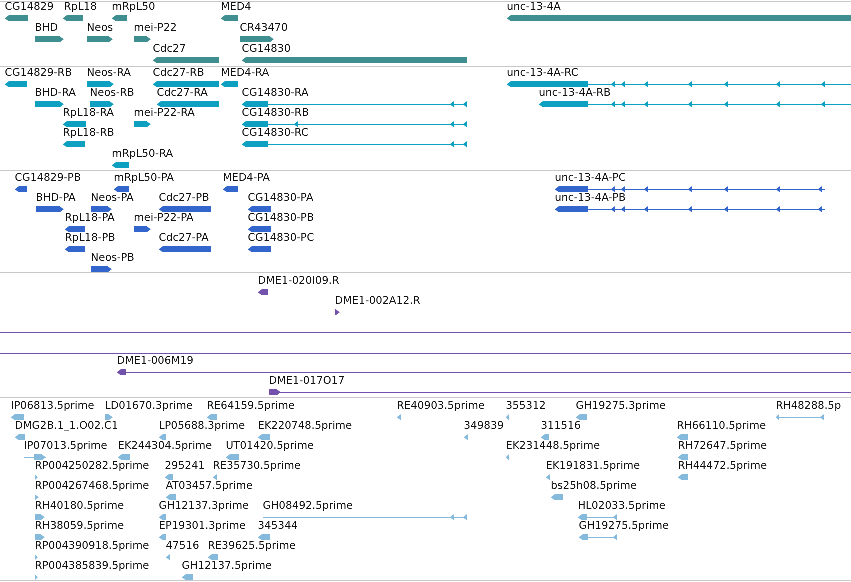  I want to click on feature-label: RH44472.5prime, so click(723, 466).